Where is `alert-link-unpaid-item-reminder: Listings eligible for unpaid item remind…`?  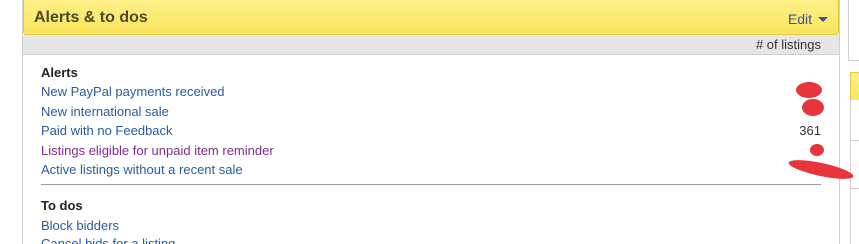
alert-link-unpaid-item-reminder: Listings eligible for unpaid item remind… is located at coordinates (157, 150).